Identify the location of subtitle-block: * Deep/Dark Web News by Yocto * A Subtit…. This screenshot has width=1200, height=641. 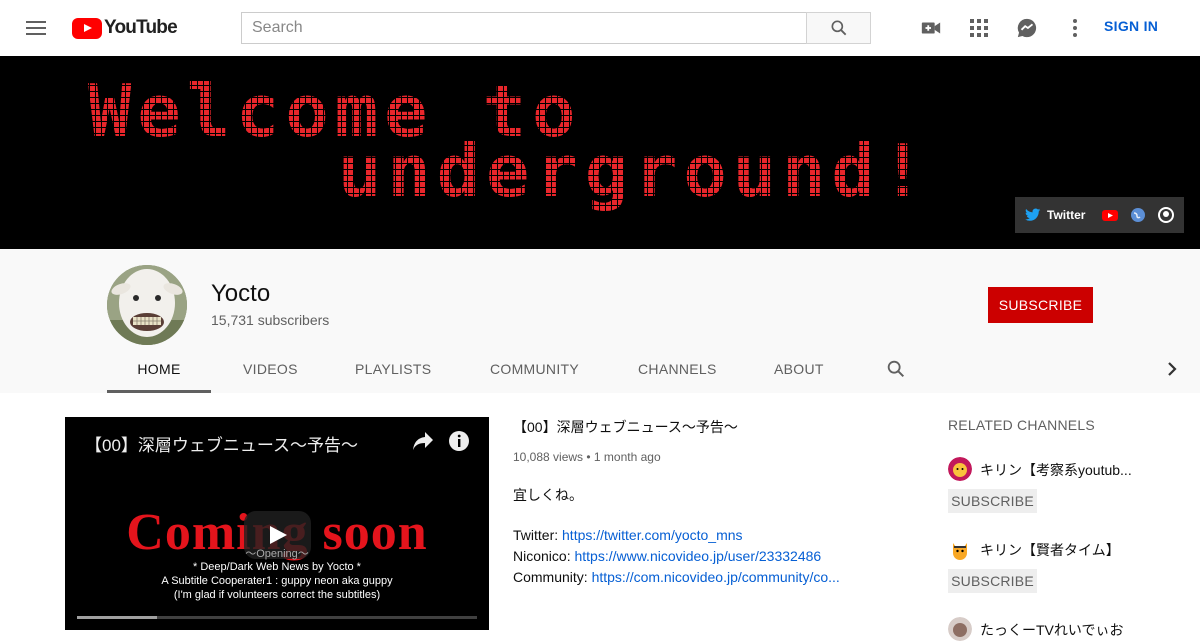
(277, 581).